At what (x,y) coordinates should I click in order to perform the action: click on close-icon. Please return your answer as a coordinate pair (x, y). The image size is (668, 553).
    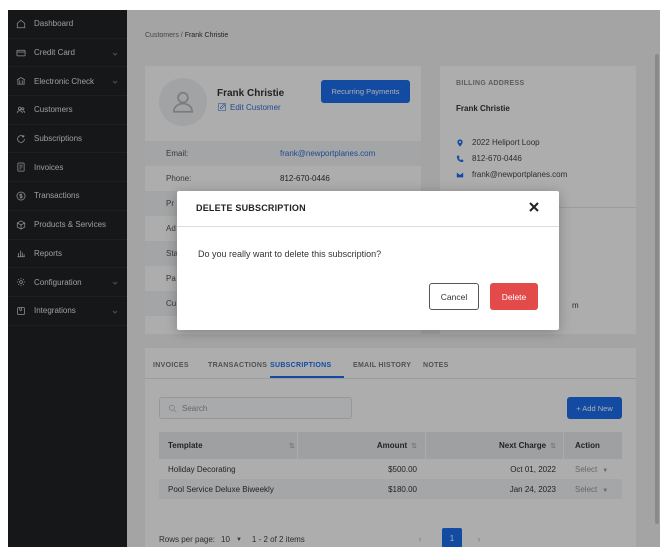
    Looking at the image, I should click on (534, 207).